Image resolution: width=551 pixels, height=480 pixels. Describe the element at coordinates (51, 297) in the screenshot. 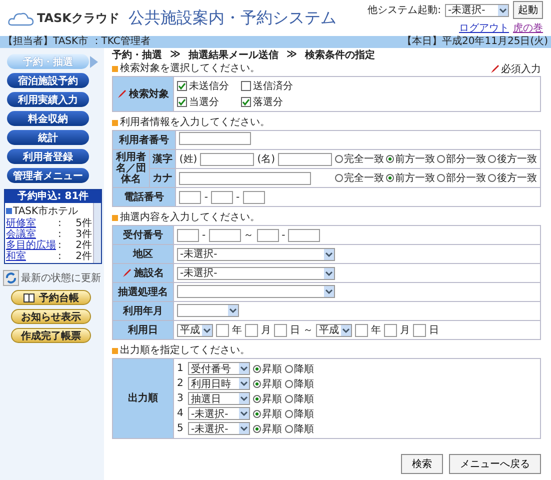

I see `menu-button: 予約台帳` at that location.